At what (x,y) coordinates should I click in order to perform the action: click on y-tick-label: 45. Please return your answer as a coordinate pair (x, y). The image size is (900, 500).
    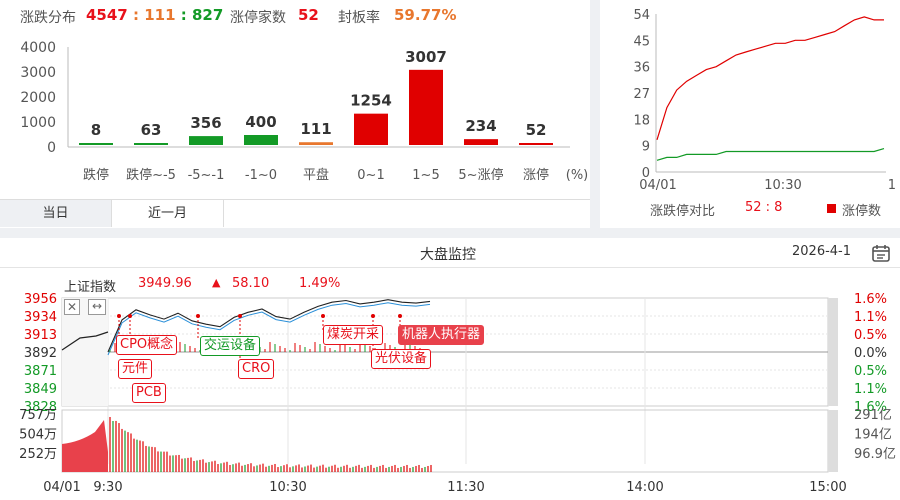
    Looking at the image, I should click on (641, 41).